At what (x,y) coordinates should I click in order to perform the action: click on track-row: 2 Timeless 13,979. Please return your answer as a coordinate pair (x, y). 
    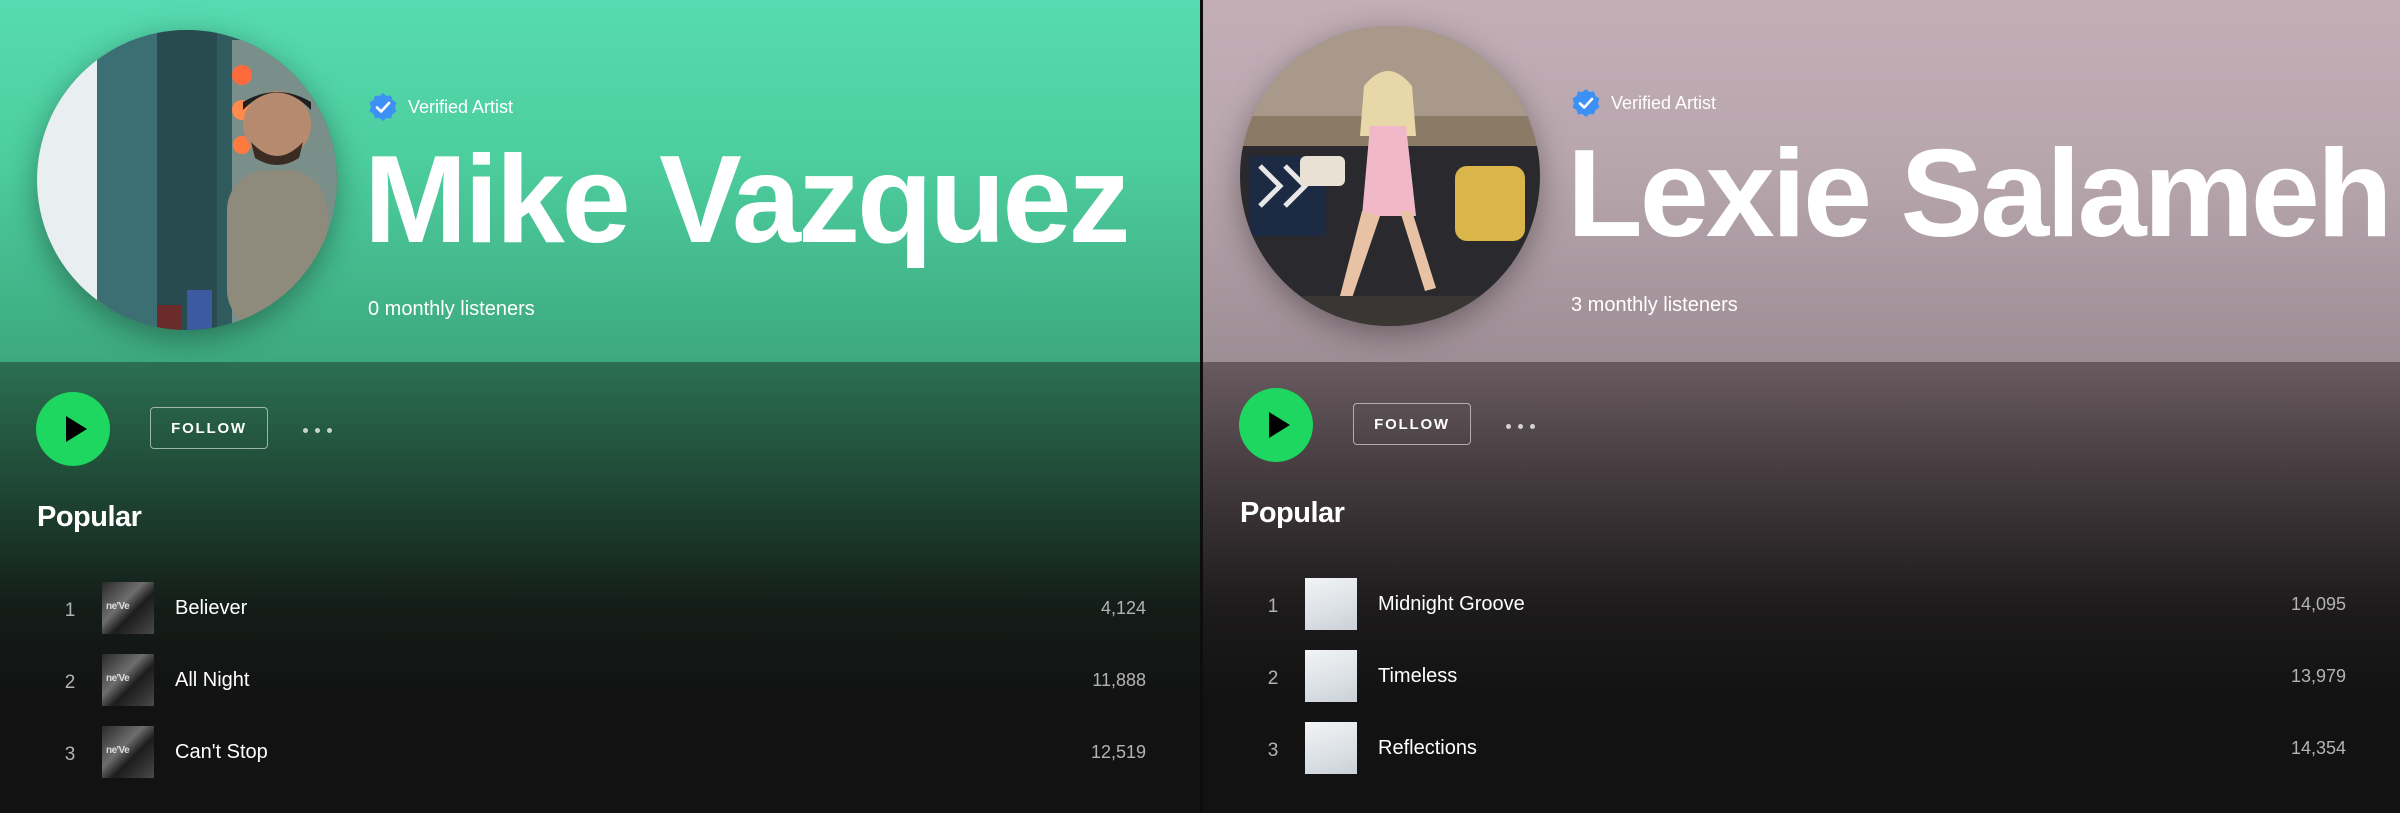
    Looking at the image, I should click on (1801, 684).